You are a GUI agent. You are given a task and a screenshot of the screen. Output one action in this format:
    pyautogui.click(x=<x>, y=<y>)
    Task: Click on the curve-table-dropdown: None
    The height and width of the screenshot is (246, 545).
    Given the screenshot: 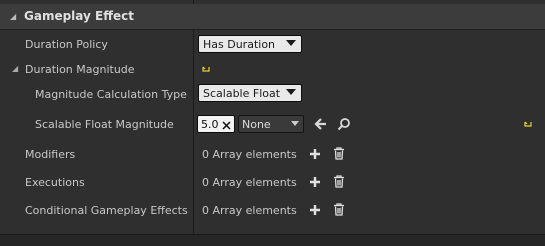 What is the action you would take?
    pyautogui.click(x=271, y=124)
    